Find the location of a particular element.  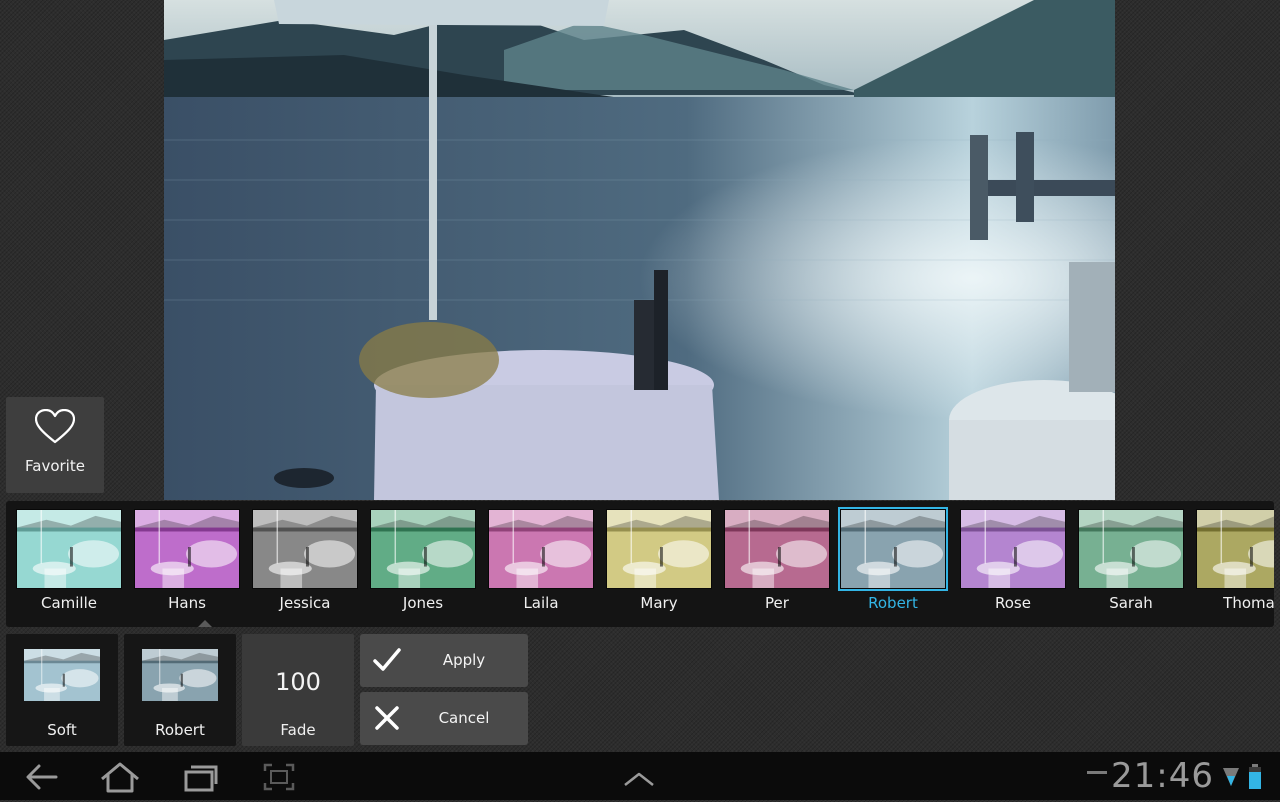

battery-status is located at coordinates (1255, 781).